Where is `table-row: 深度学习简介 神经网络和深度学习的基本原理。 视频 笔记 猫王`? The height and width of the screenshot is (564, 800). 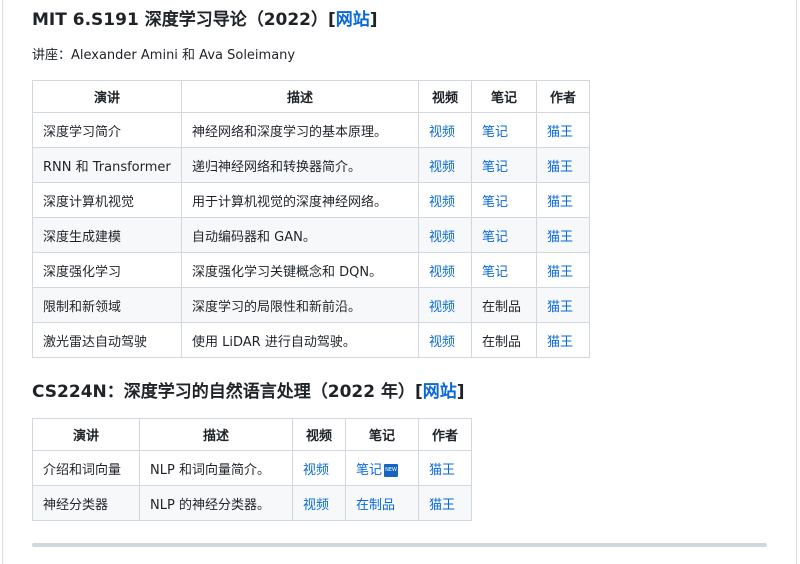 table-row: 深度学习简介 神经网络和深度学习的基本原理。 视频 笔记 猫王 is located at coordinates (311, 130).